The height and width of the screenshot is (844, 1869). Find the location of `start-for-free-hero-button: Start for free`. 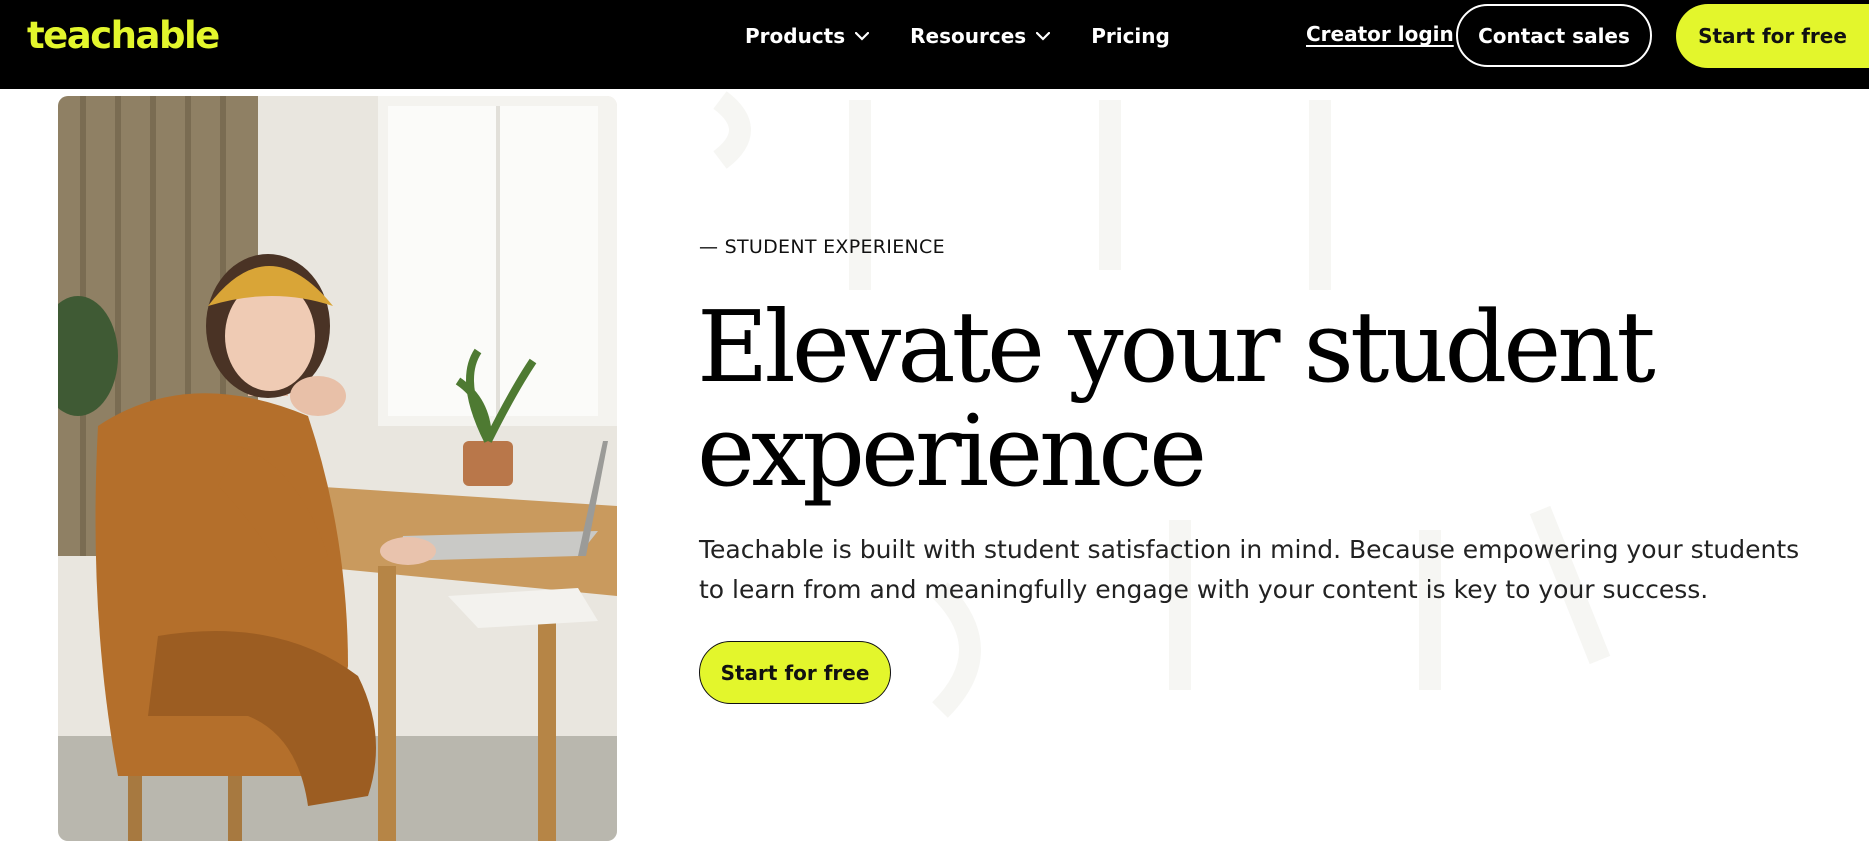

start-for-free-hero-button: Start for free is located at coordinates (795, 672).